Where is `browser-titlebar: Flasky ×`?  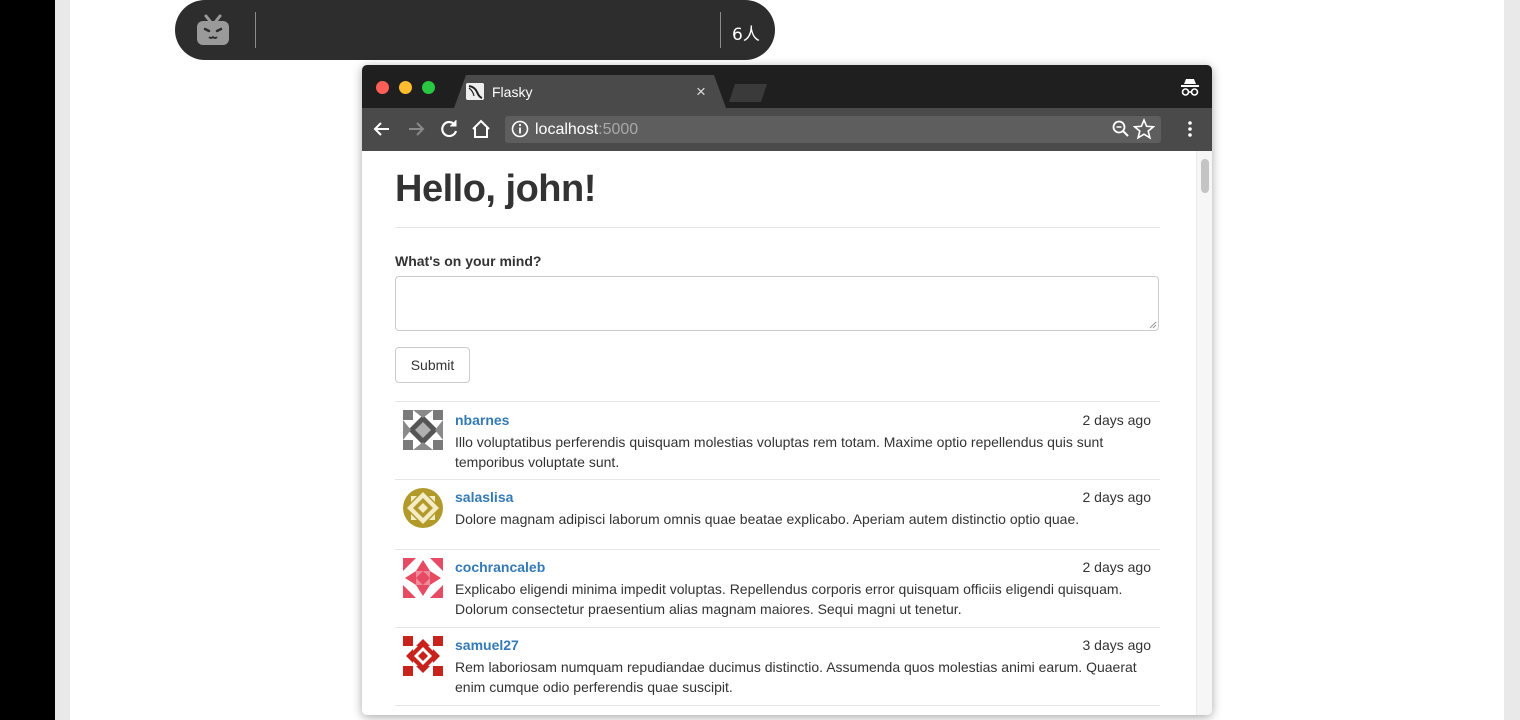
browser-titlebar: Flasky × is located at coordinates (787, 86).